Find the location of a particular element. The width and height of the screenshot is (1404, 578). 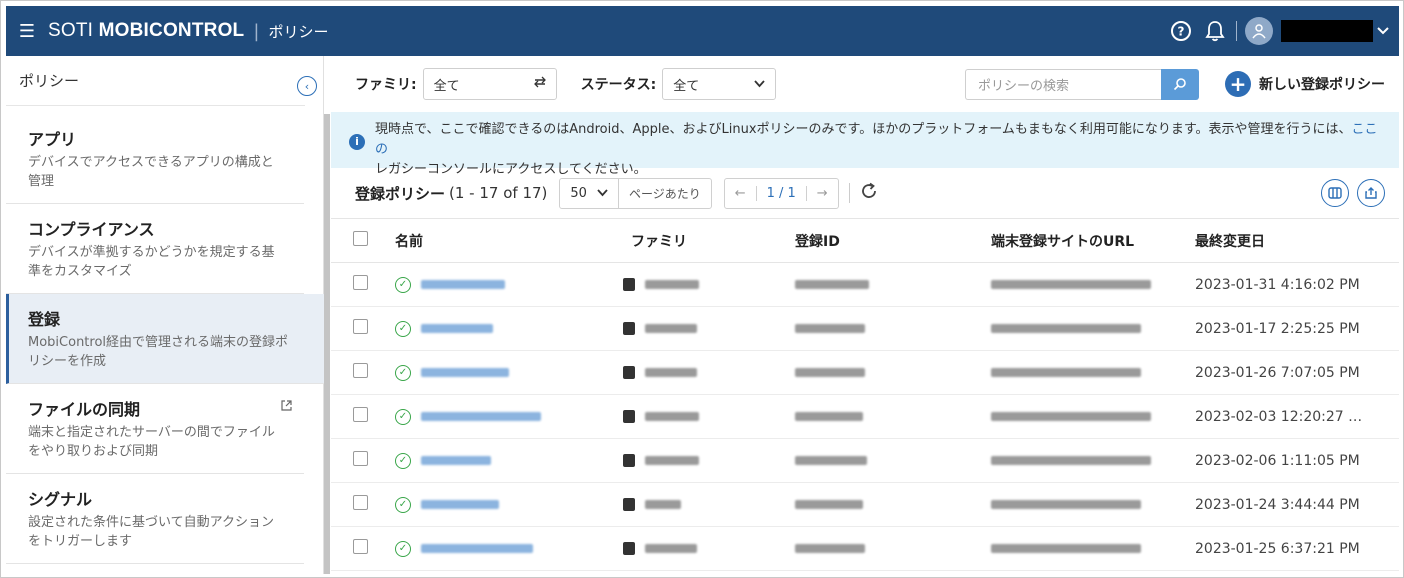

brand-light: SOTI is located at coordinates (73, 30).